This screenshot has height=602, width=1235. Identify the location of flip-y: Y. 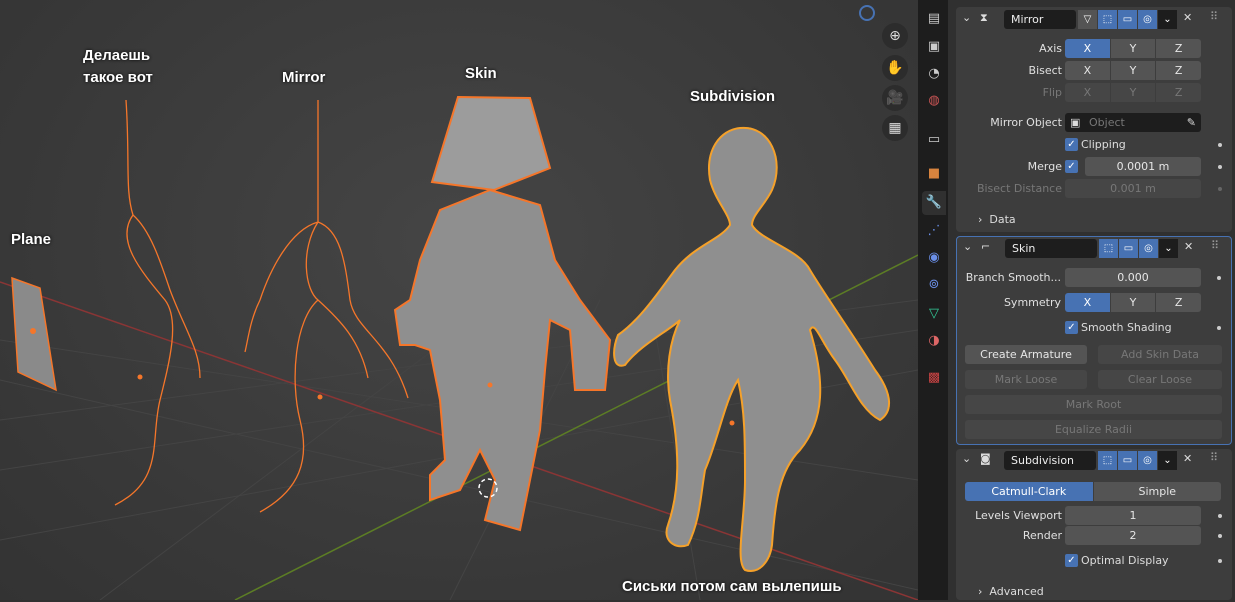
(1133, 92).